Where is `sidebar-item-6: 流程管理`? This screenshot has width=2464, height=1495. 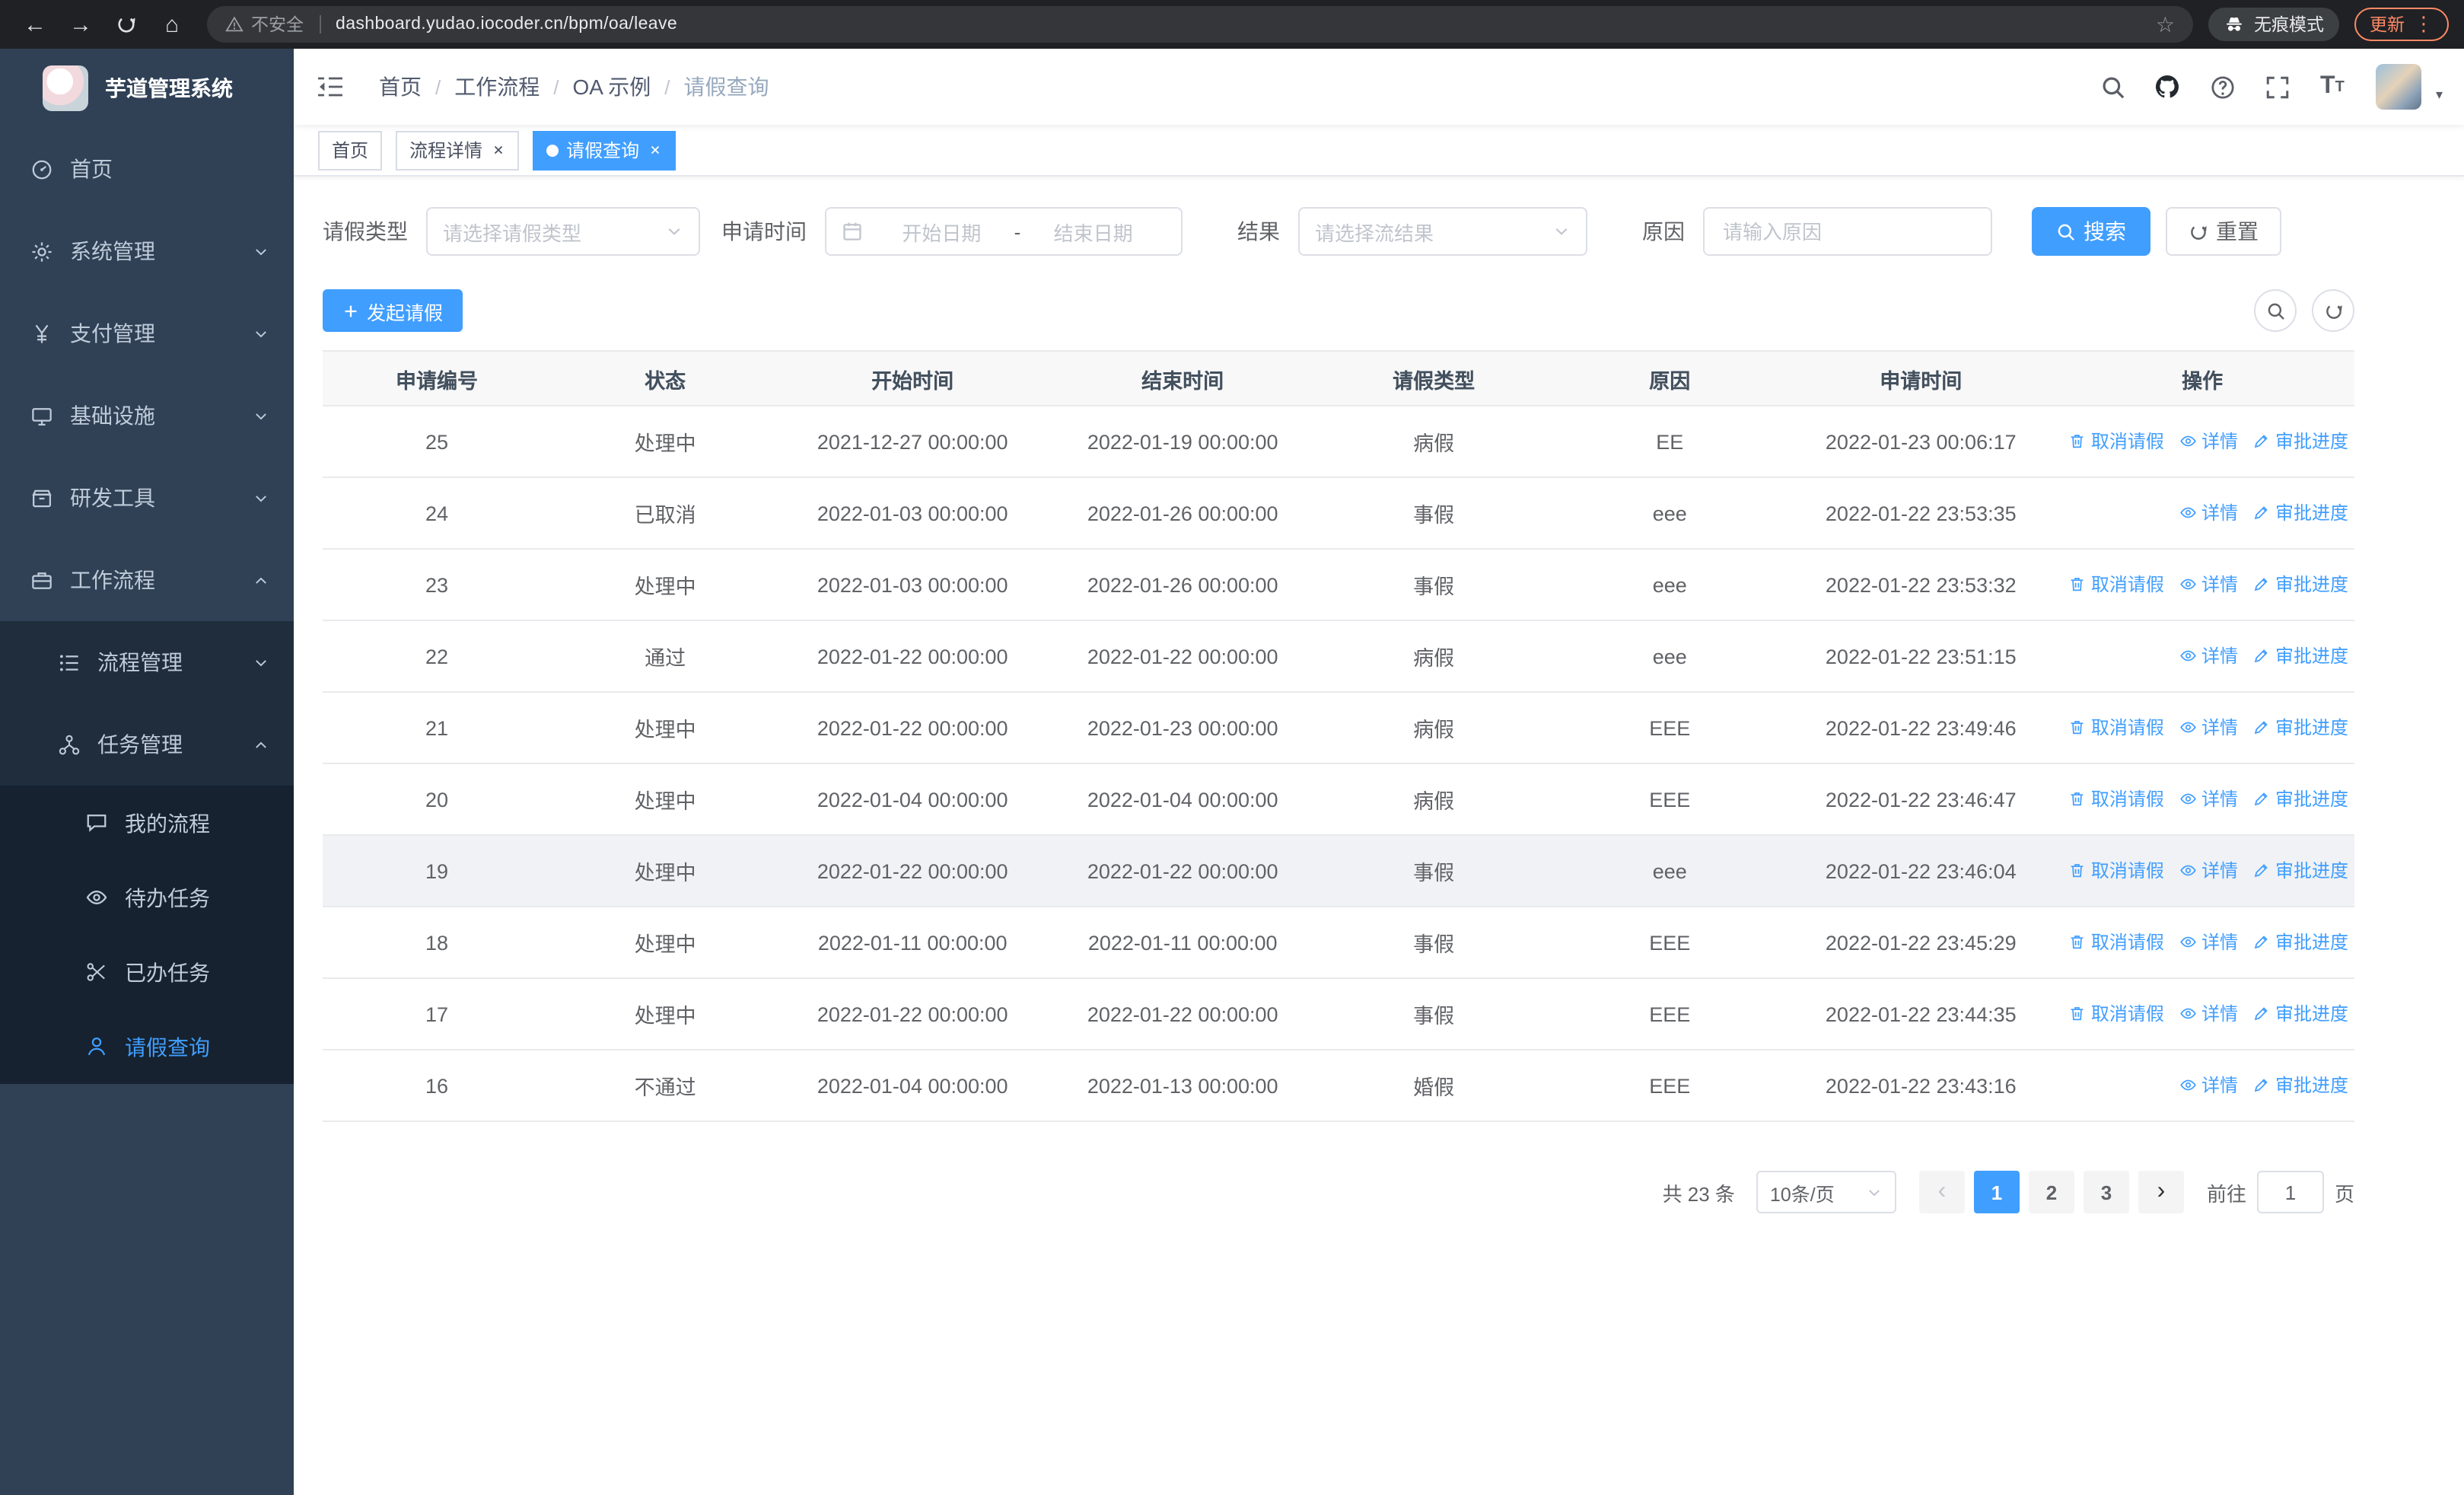 sidebar-item-6: 流程管理 is located at coordinates (147, 662).